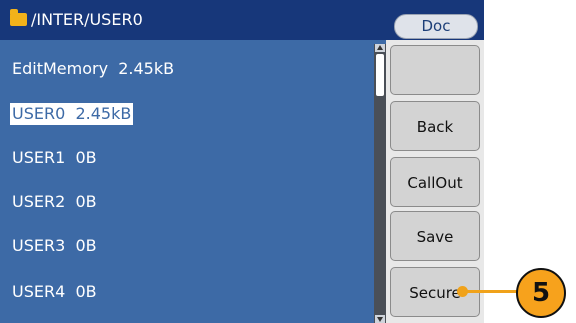 This screenshot has height=323, width=576. I want to click on callout-badge: 5, so click(541, 293).